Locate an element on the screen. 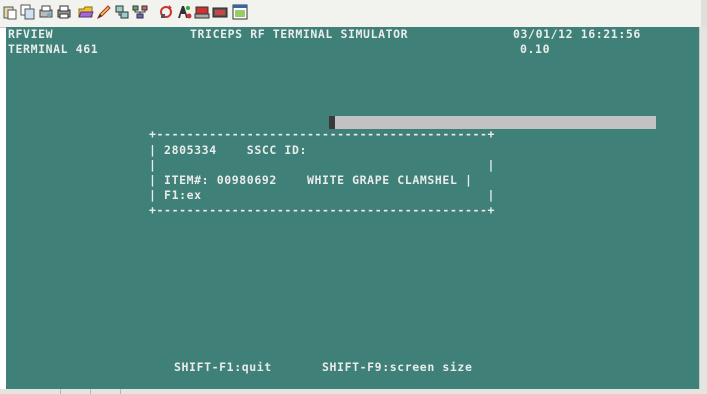 Image resolution: width=707 pixels, height=394 pixels. paste-icon is located at coordinates (10, 12).